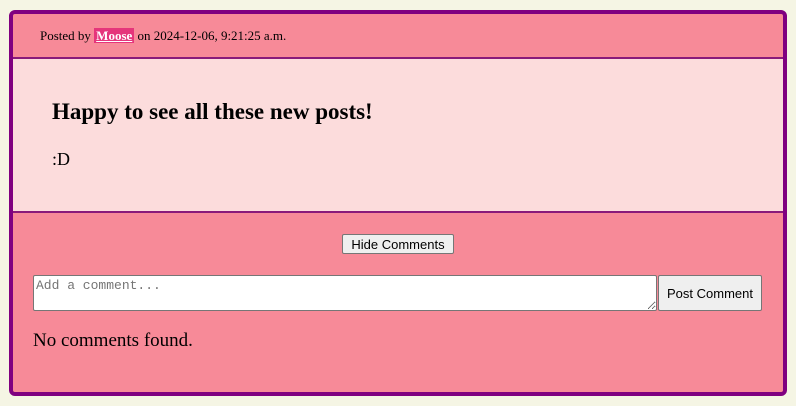 This screenshot has width=796, height=406. Describe the element at coordinates (67, 35) in the screenshot. I see `posted-prefix: Posted by` at that location.